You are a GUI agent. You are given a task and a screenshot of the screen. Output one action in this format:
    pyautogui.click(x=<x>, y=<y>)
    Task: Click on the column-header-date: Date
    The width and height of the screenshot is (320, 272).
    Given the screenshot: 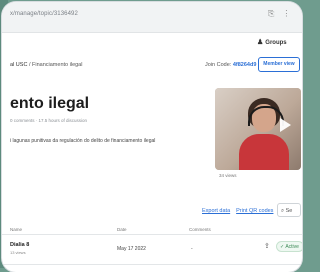 What is the action you would take?
    pyautogui.click(x=122, y=229)
    